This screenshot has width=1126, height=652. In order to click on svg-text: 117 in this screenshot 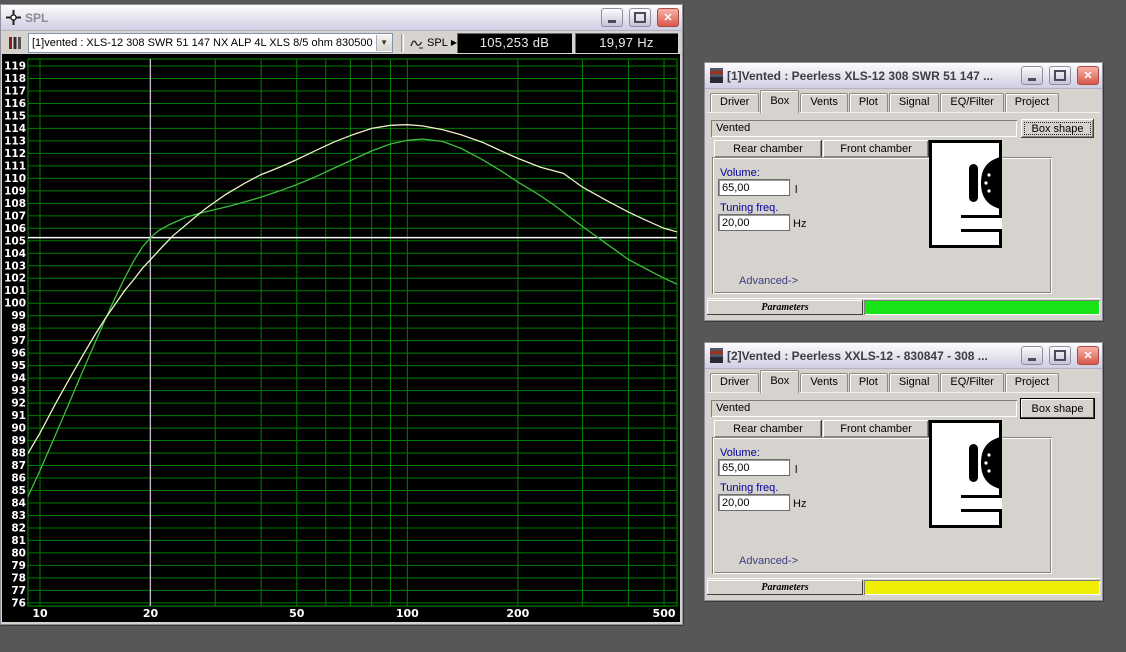, I will do `click(15, 91)`.